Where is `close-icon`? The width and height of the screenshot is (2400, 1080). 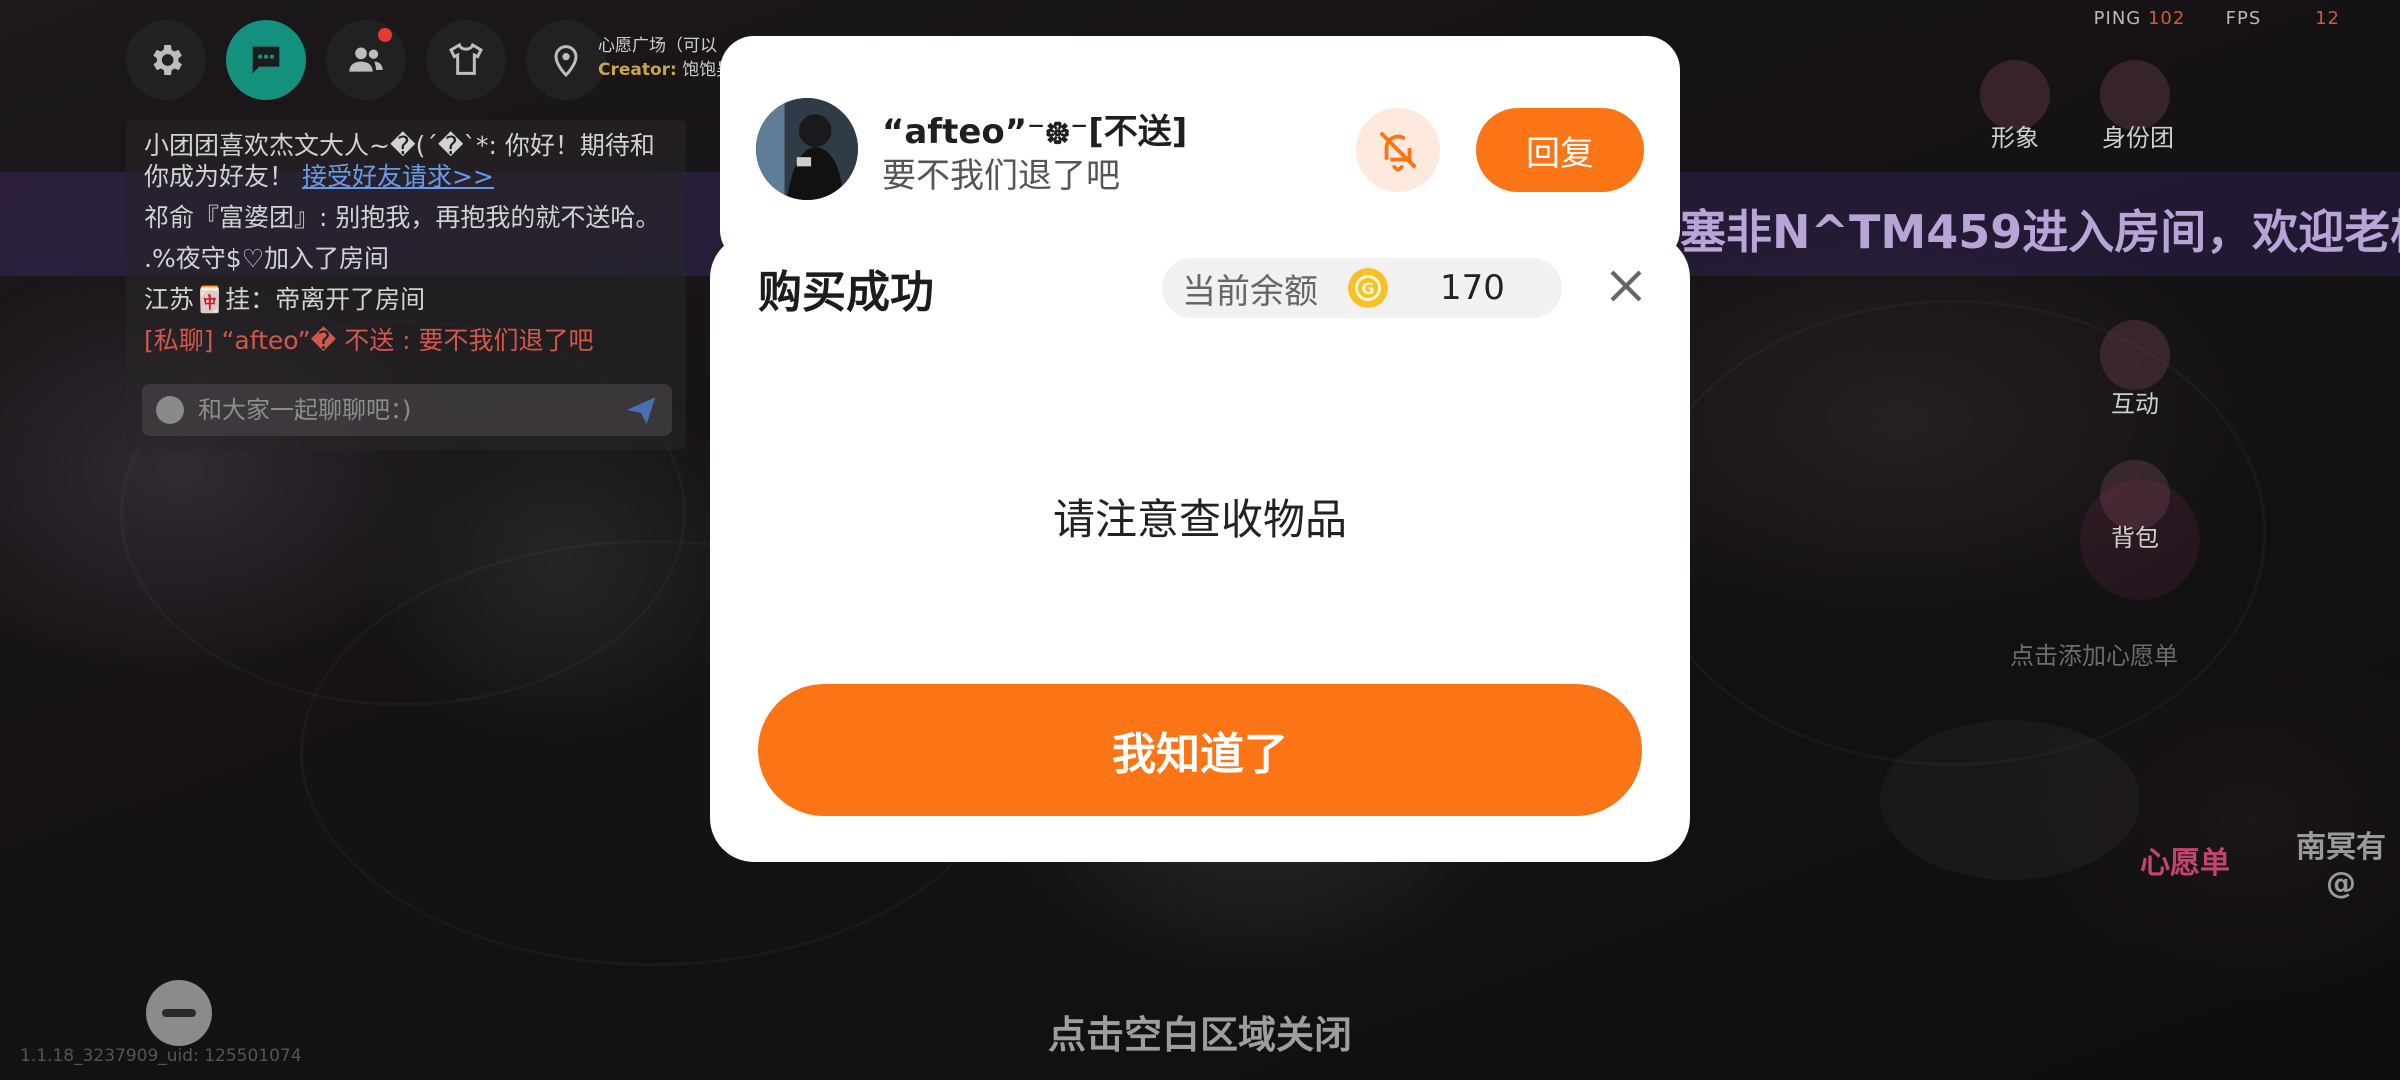
close-icon is located at coordinates (1626, 286).